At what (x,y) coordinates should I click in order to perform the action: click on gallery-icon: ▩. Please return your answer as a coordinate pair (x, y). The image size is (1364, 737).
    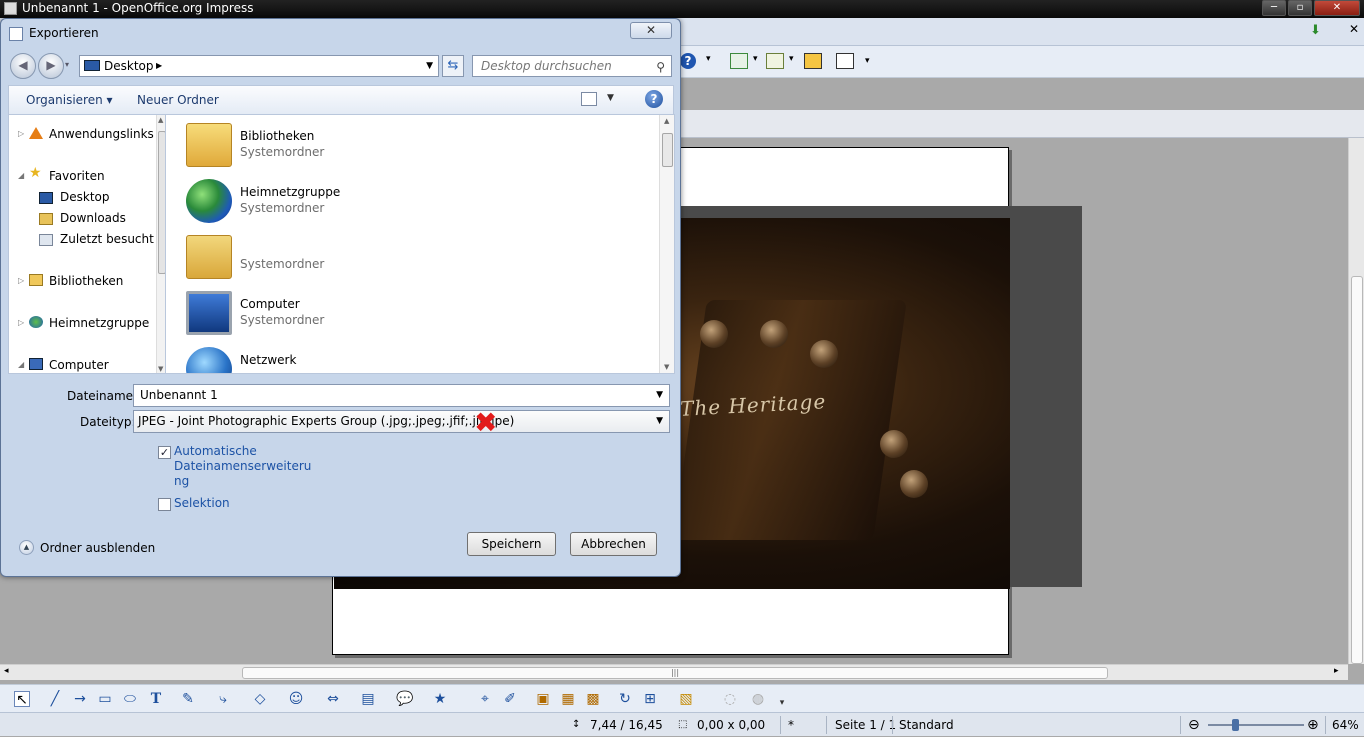
    Looking at the image, I should click on (593, 699).